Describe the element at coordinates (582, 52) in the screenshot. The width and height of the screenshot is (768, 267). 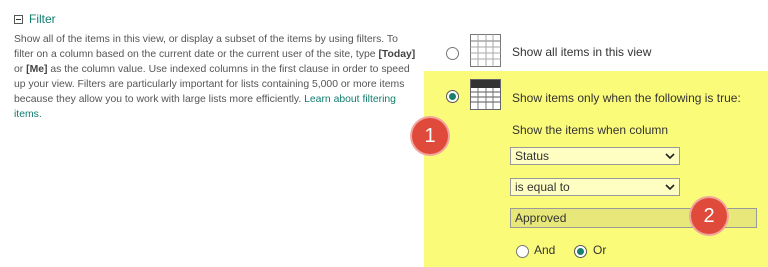
I see `show-all-label: Show all items in this view` at that location.